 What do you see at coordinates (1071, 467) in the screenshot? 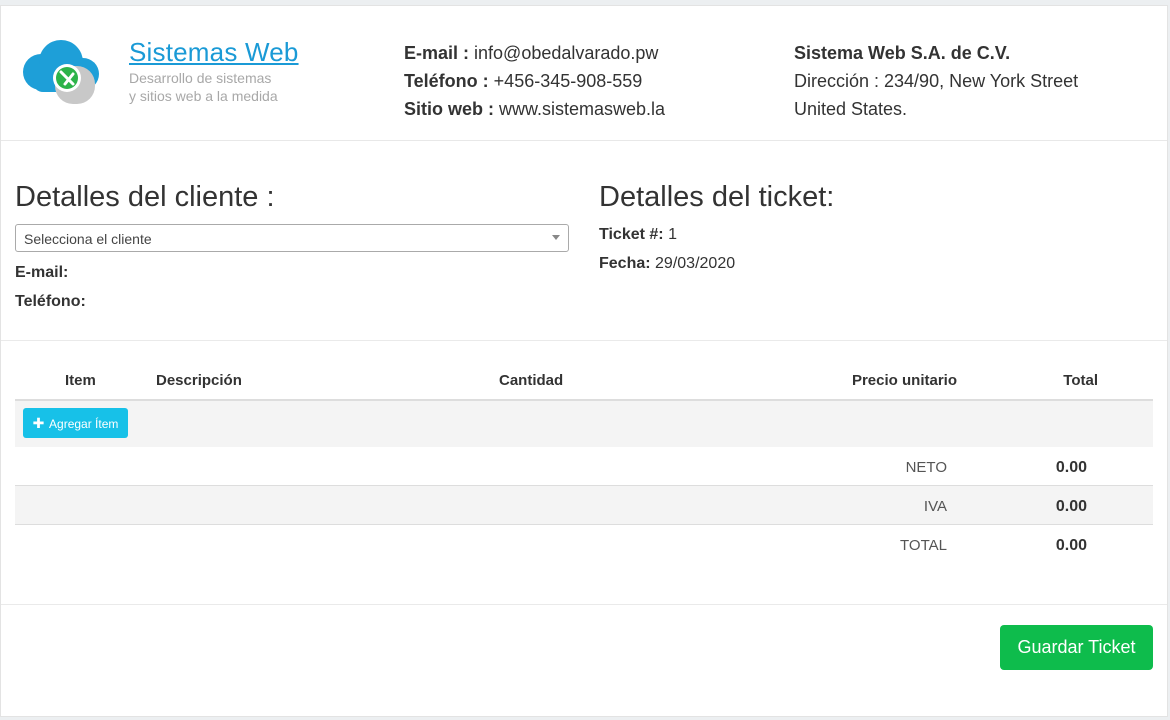
I see `neto-value: 0.00` at bounding box center [1071, 467].